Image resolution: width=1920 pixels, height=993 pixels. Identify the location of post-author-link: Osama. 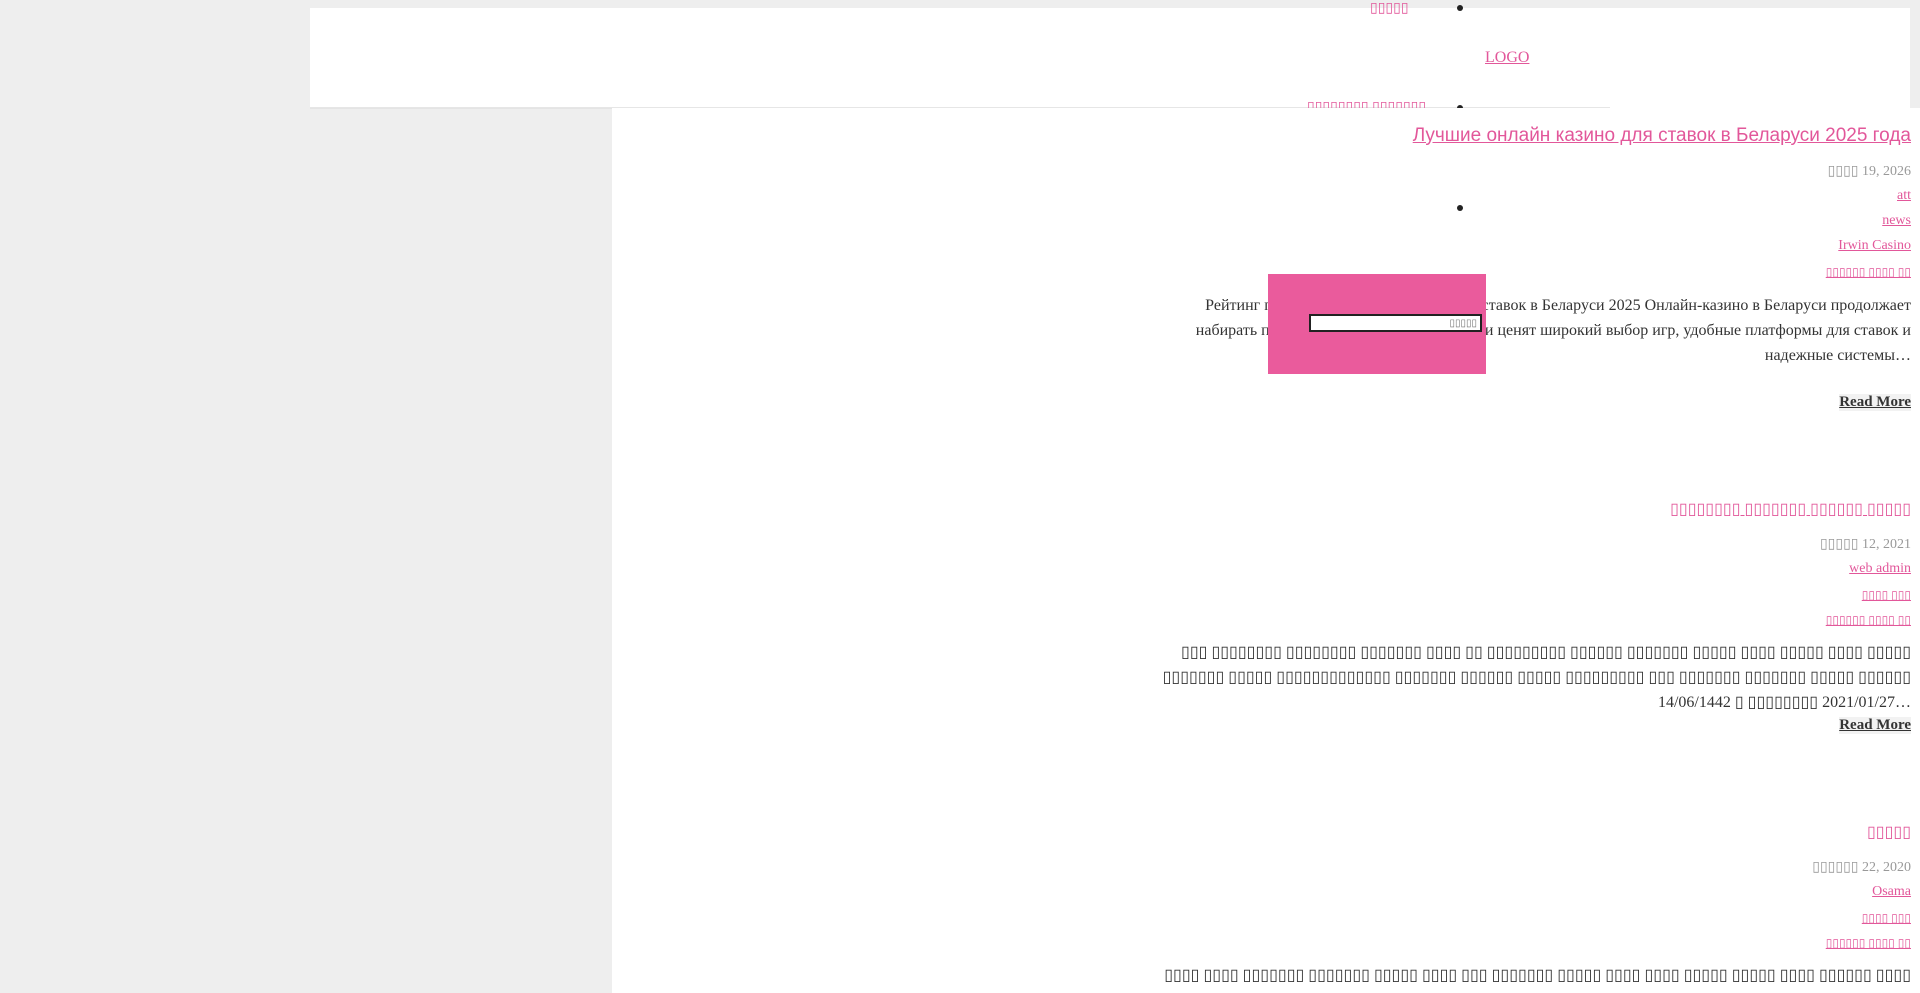
(1891, 892).